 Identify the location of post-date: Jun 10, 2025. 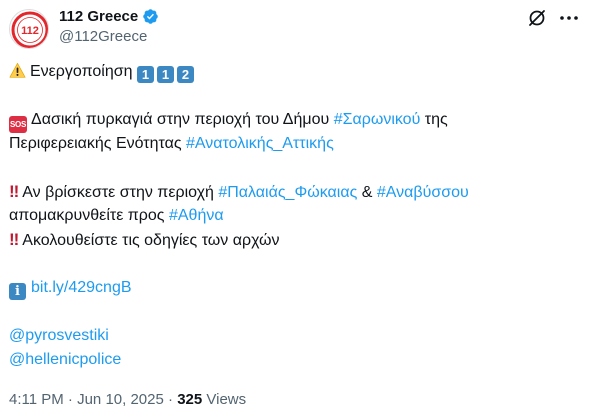
(120, 399).